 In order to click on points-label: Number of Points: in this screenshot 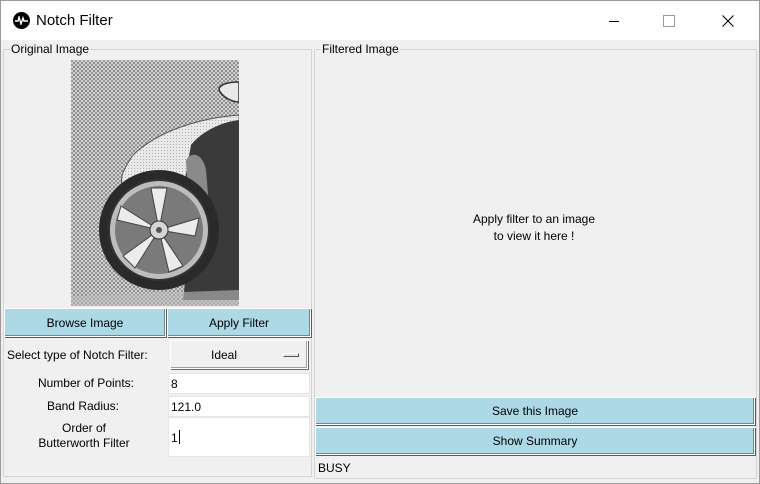, I will do `click(85, 383)`.